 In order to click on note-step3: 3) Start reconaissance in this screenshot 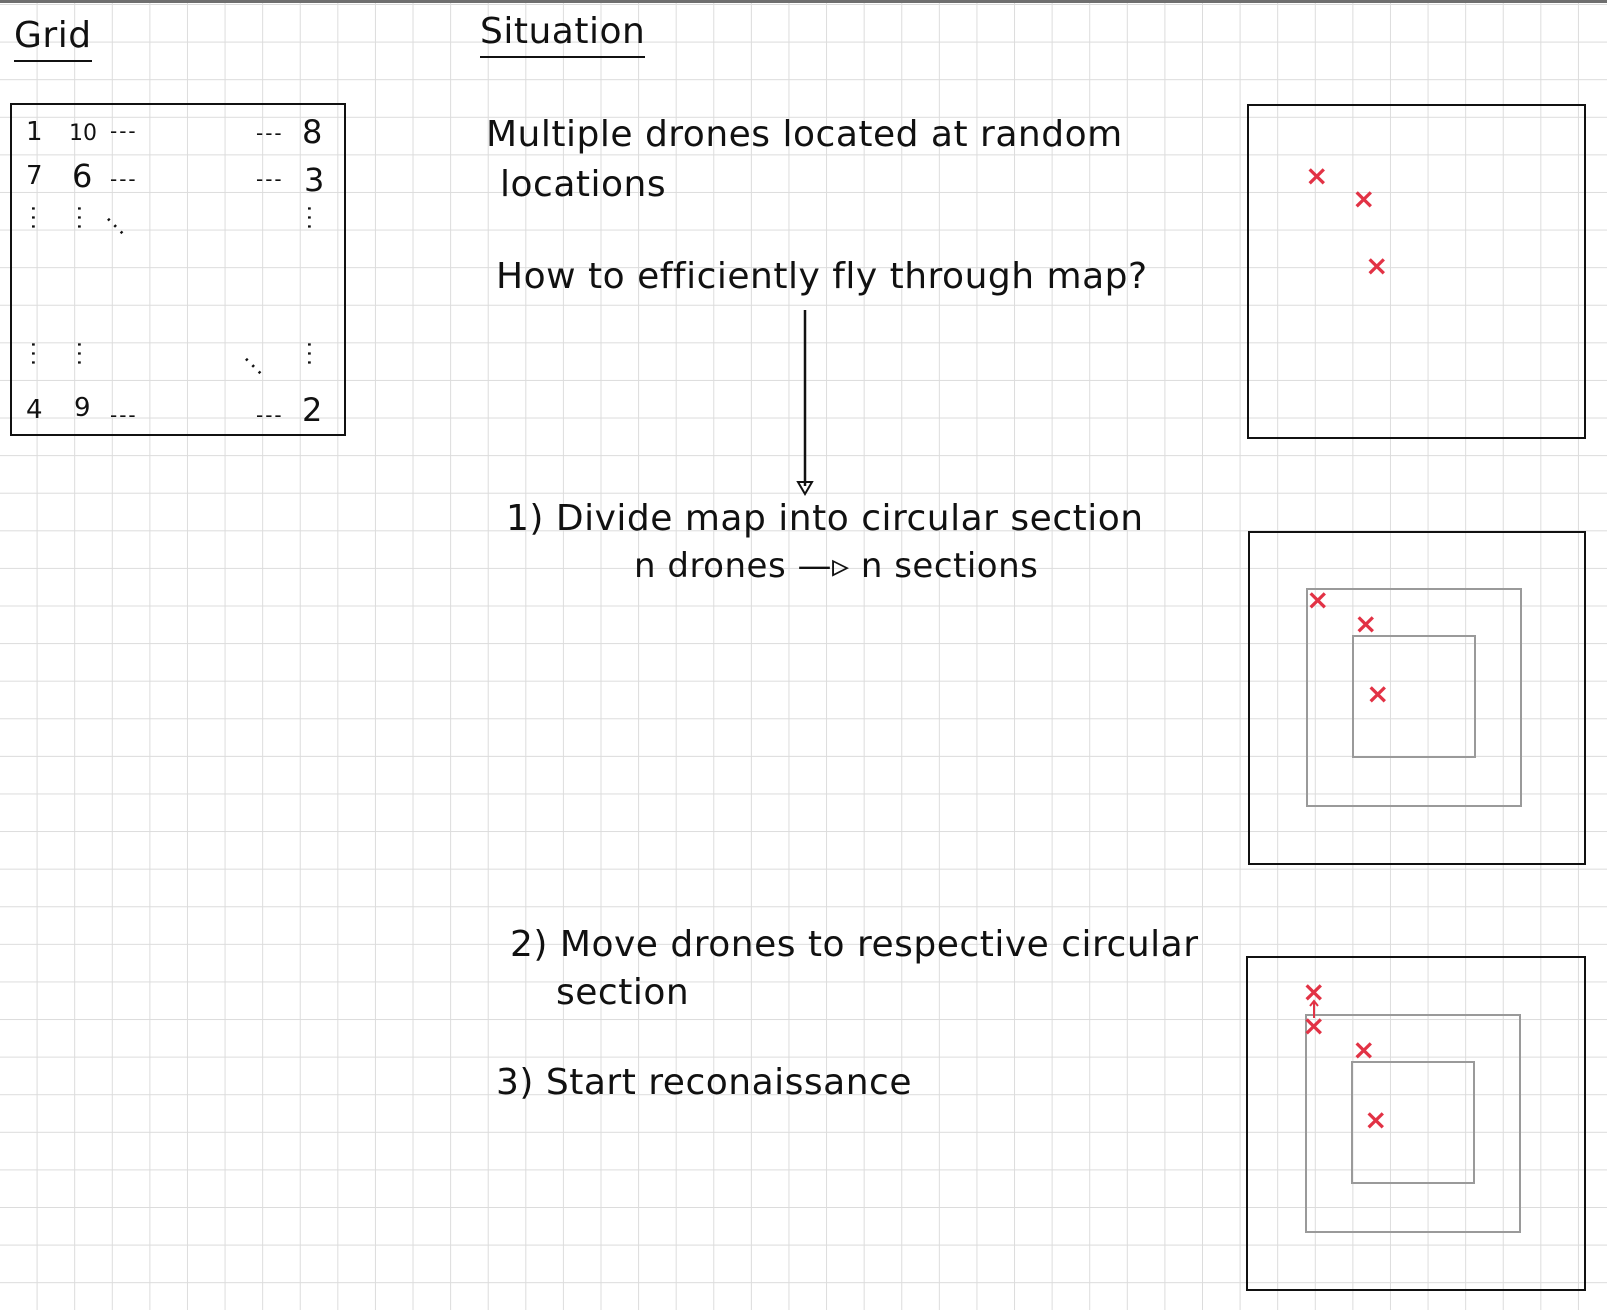, I will do `click(704, 1082)`.